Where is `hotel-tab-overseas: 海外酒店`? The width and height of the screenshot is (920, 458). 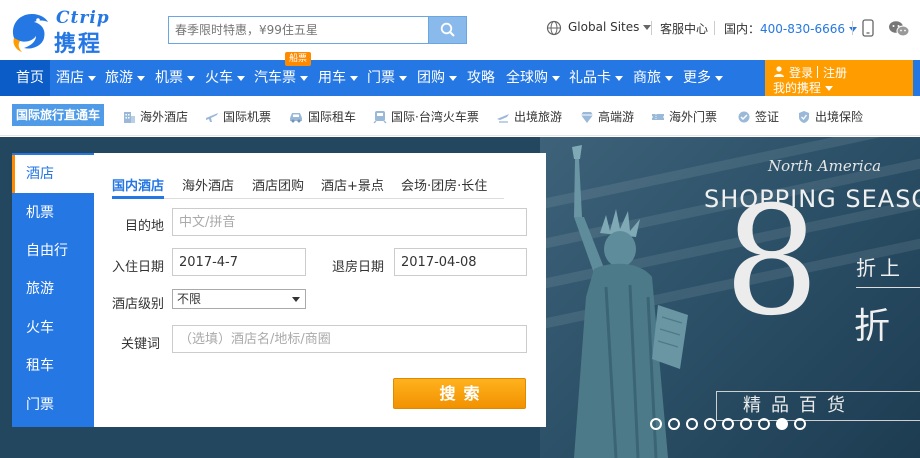
hotel-tab-overseas: 海外酒店 is located at coordinates (208, 186).